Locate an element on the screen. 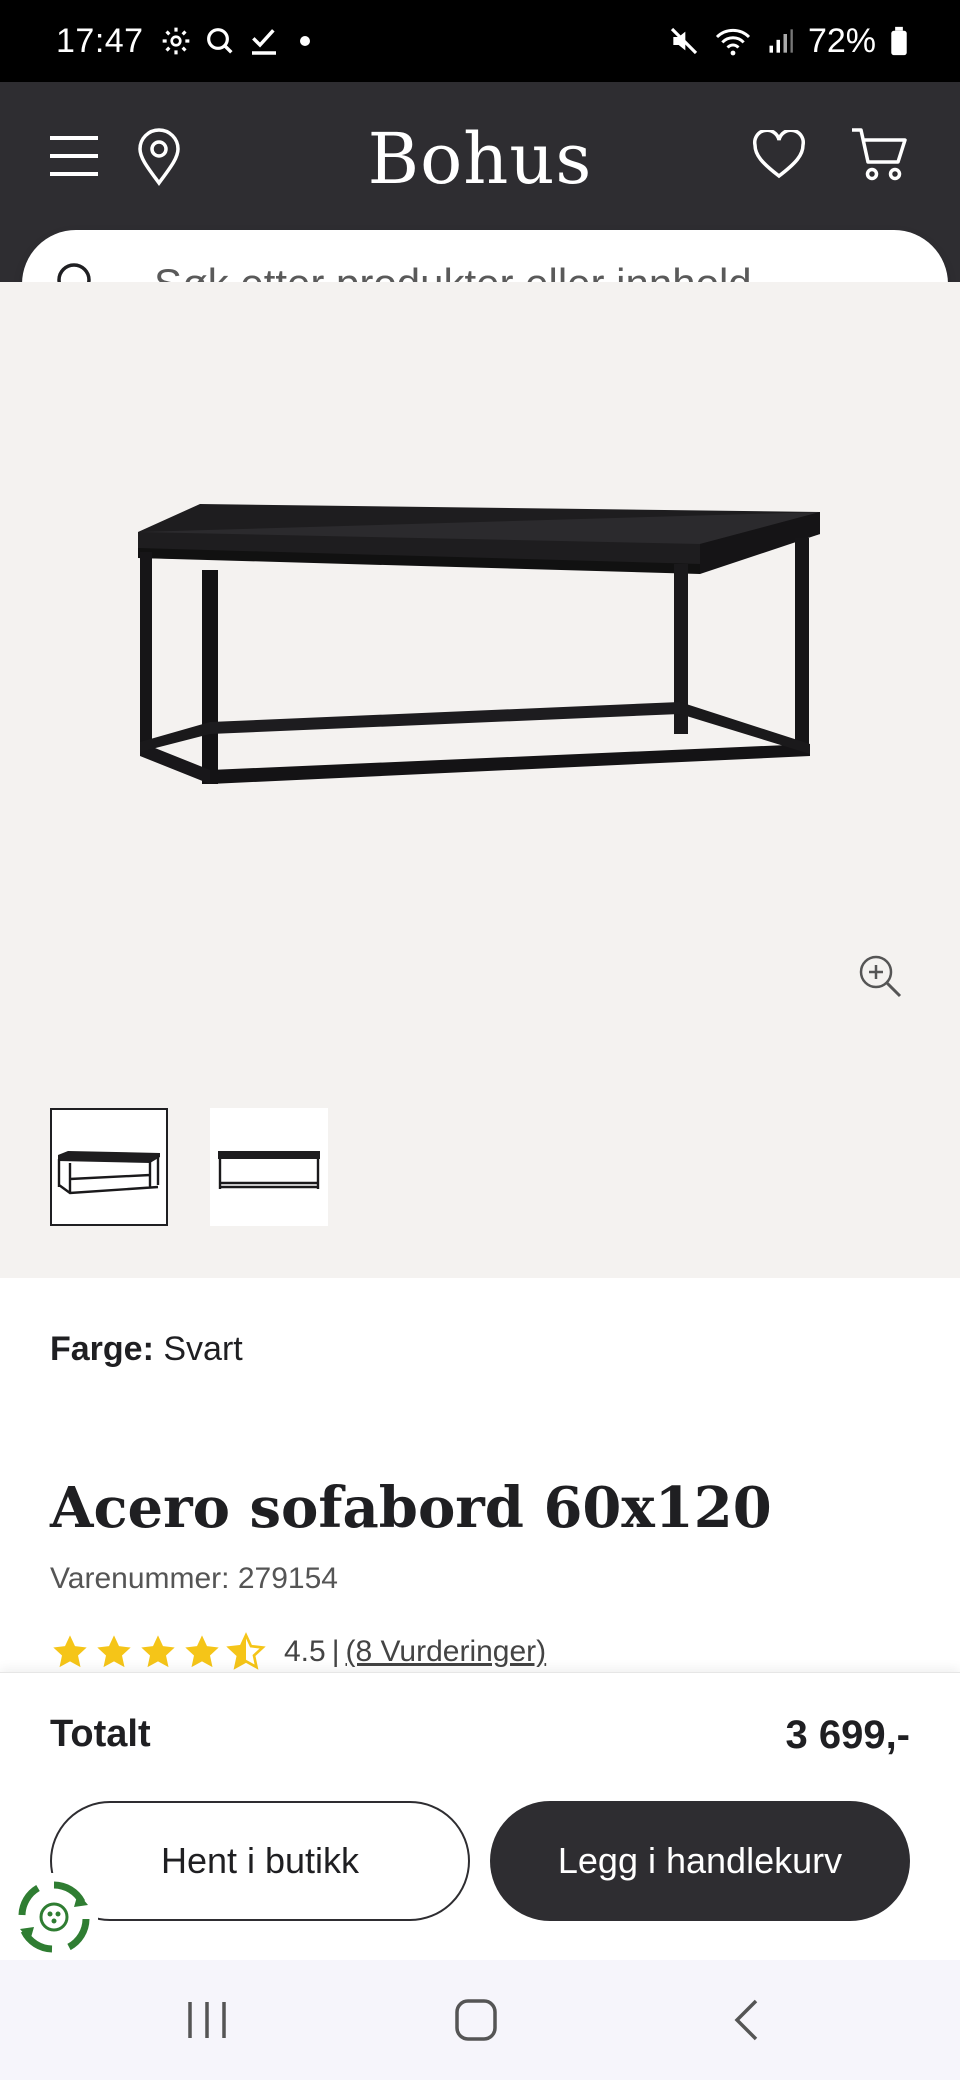 This screenshot has height=2080, width=960. add-to-cart-button: Legg i handlekurv is located at coordinates (700, 1861).